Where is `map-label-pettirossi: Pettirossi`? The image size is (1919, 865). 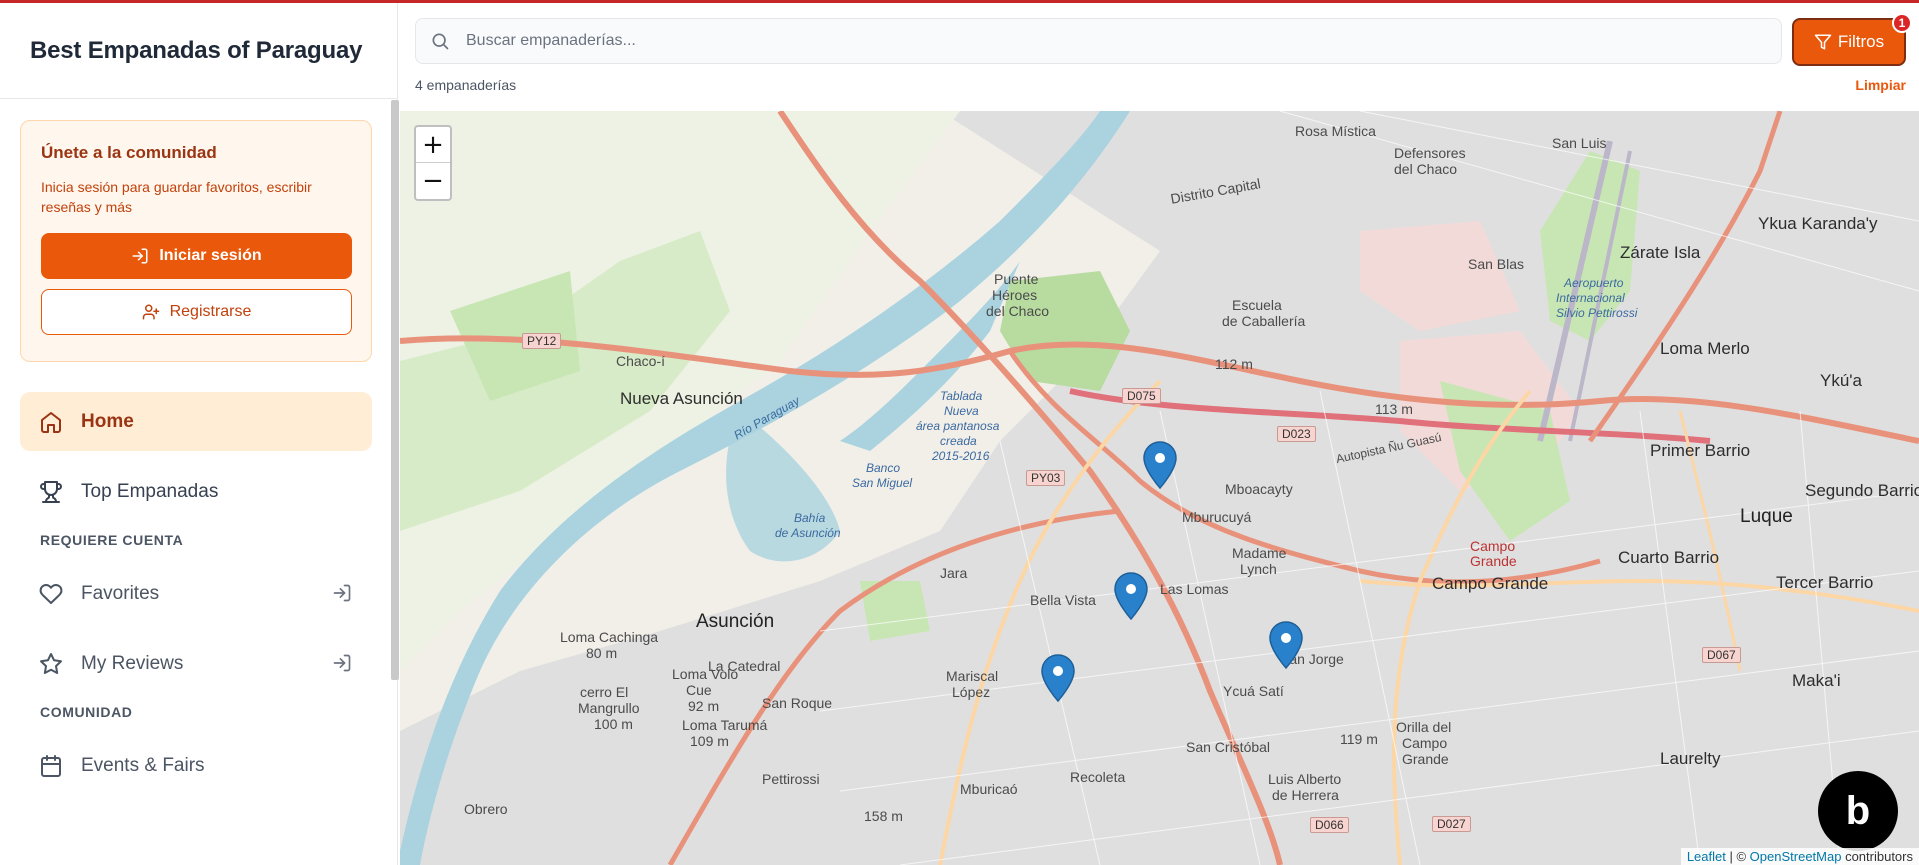 map-label-pettirossi: Pettirossi is located at coordinates (791, 779).